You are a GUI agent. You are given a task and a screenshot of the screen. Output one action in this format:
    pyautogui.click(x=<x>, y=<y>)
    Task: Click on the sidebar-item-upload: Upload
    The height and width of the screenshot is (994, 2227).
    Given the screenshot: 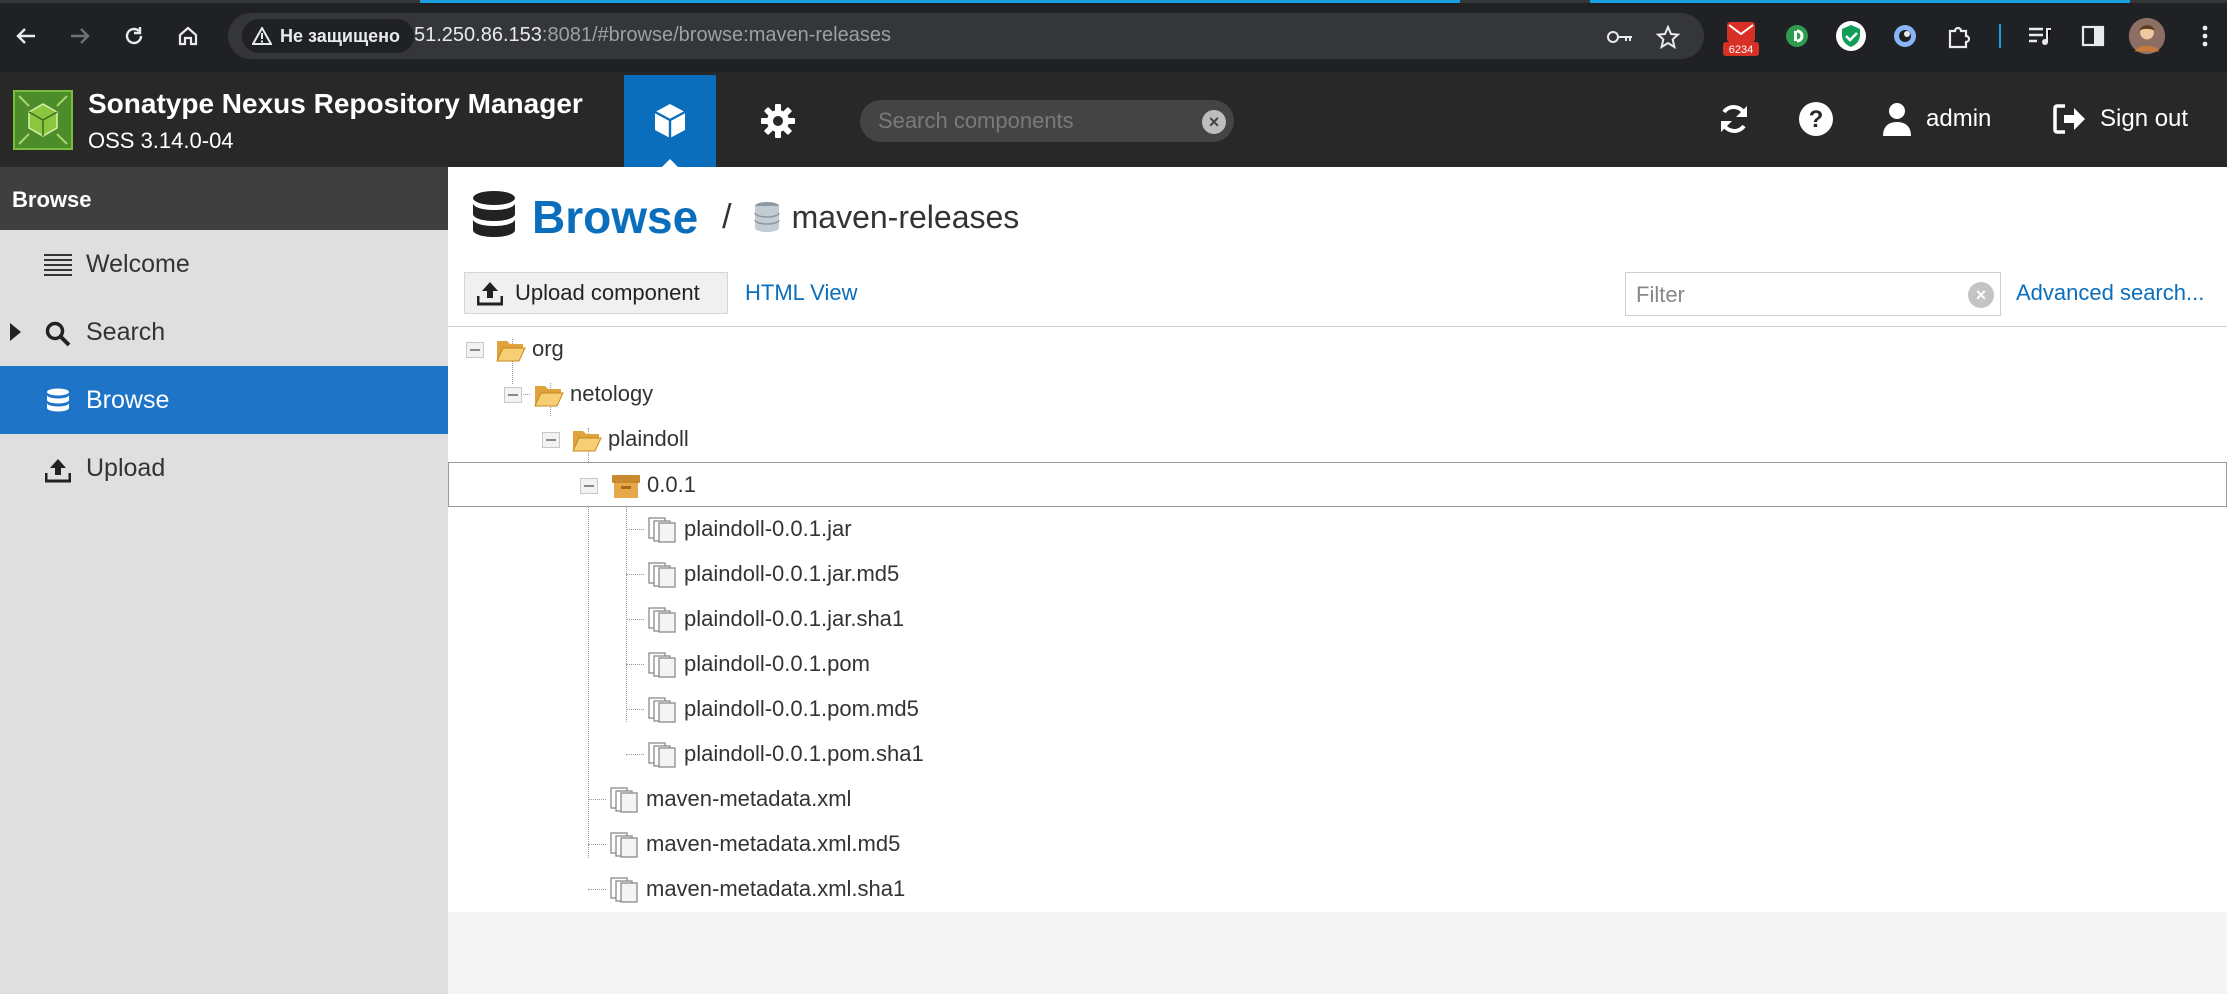 What is the action you would take?
    pyautogui.click(x=224, y=468)
    